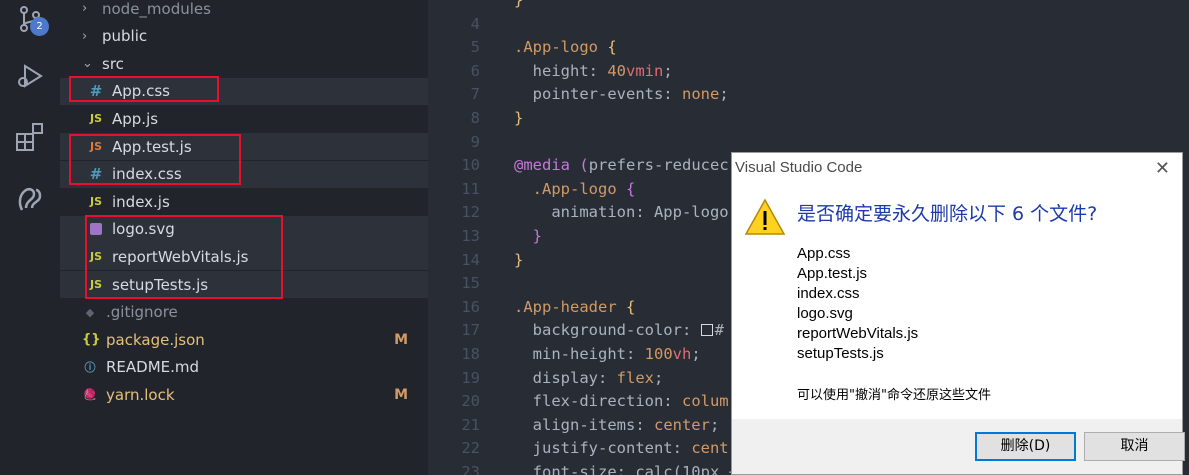 This screenshot has width=1189, height=475. Describe the element at coordinates (1134, 446) in the screenshot. I see `cancel-button: 取消` at that location.